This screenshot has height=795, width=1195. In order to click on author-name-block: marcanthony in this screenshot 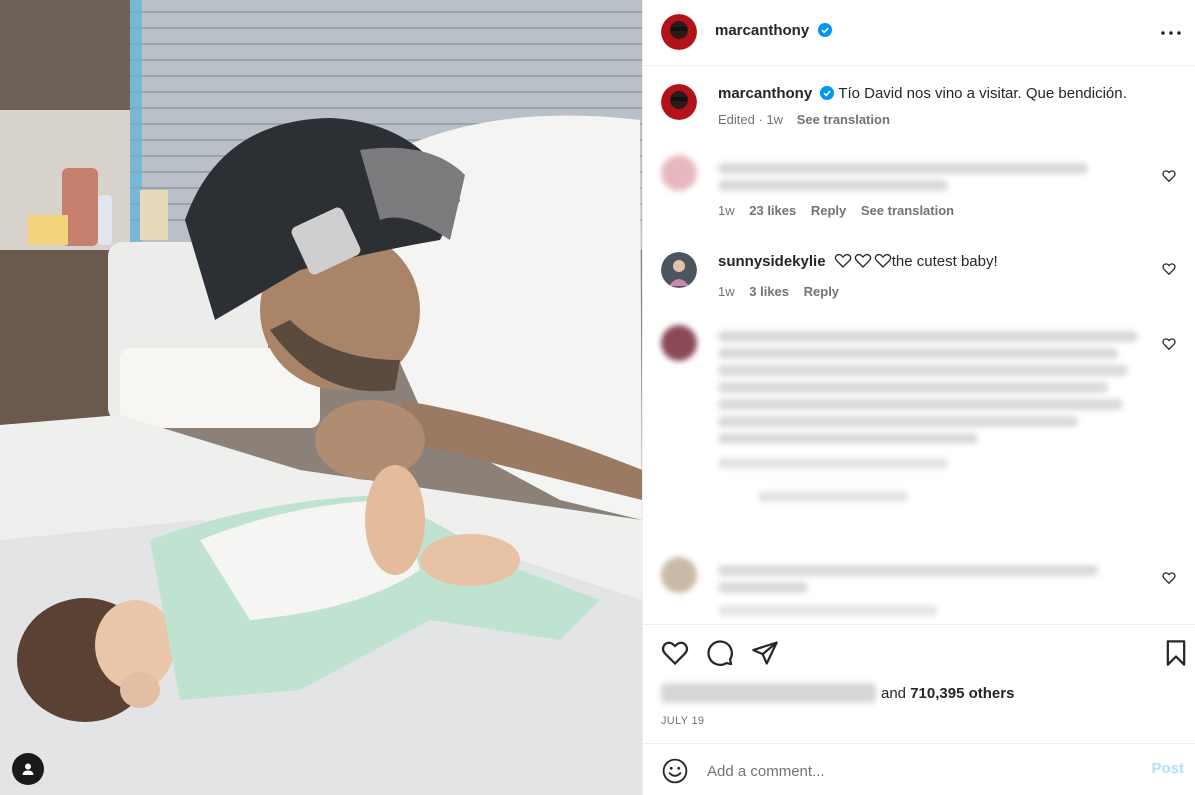, I will do `click(773, 31)`.